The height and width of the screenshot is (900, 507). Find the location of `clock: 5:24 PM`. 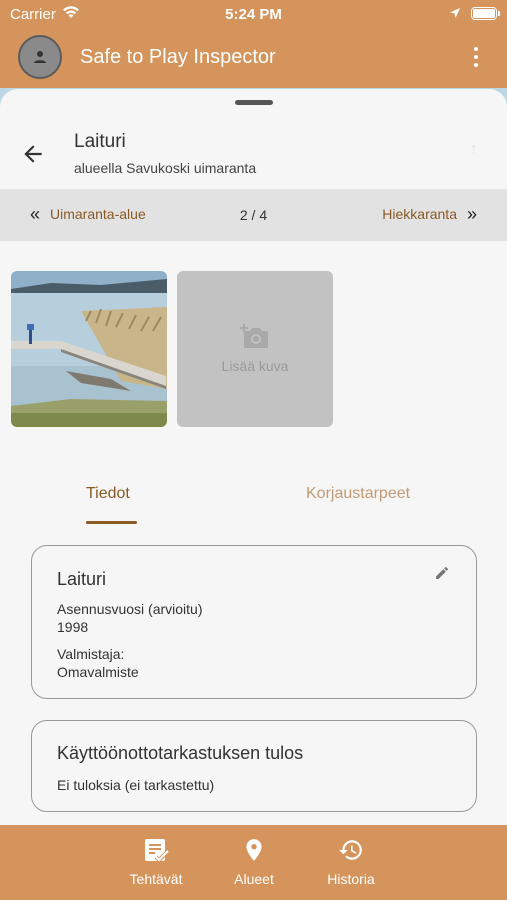

clock: 5:24 PM is located at coordinates (253, 14).